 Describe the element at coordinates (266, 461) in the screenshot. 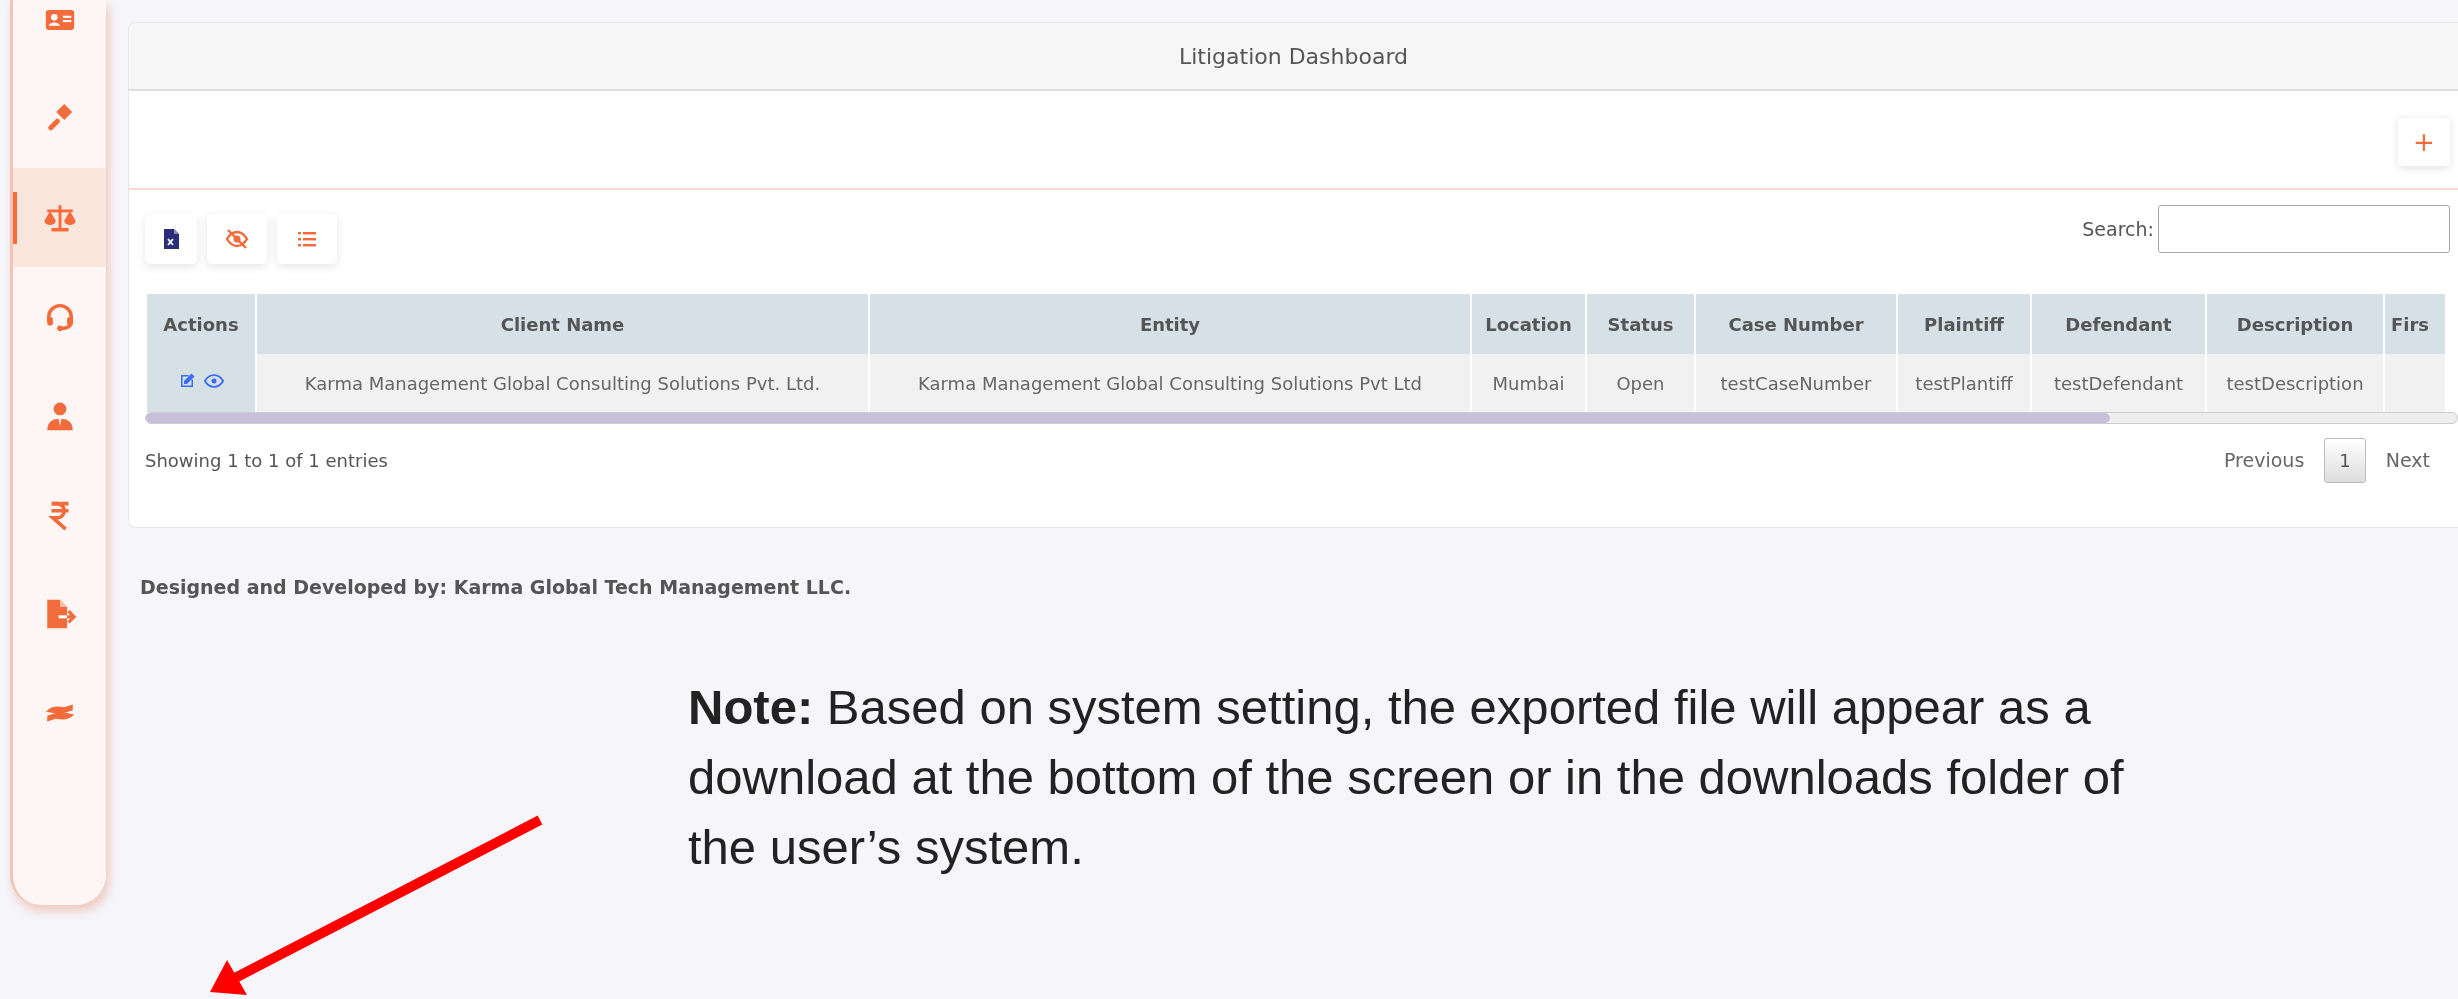

I see `table-info: Showing 1 to 1 of 1 entries` at that location.